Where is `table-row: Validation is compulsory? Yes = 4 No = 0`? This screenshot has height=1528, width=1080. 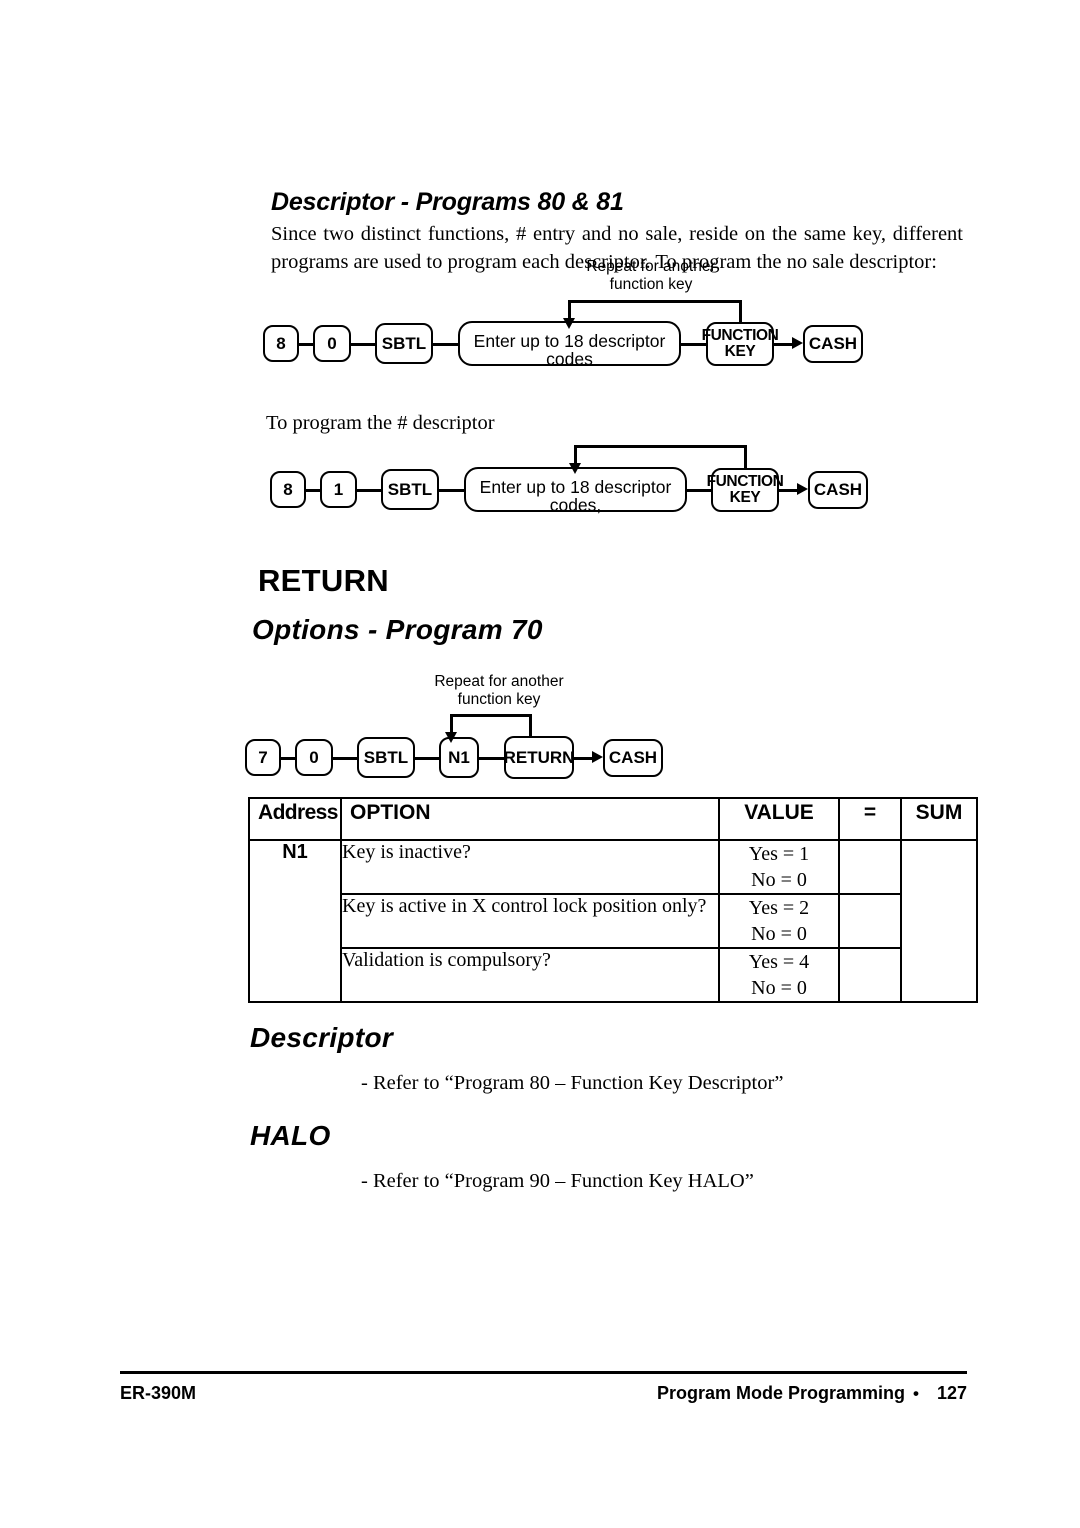
table-row: Validation is compulsory? Yes = 4 No = 0 is located at coordinates (613, 975).